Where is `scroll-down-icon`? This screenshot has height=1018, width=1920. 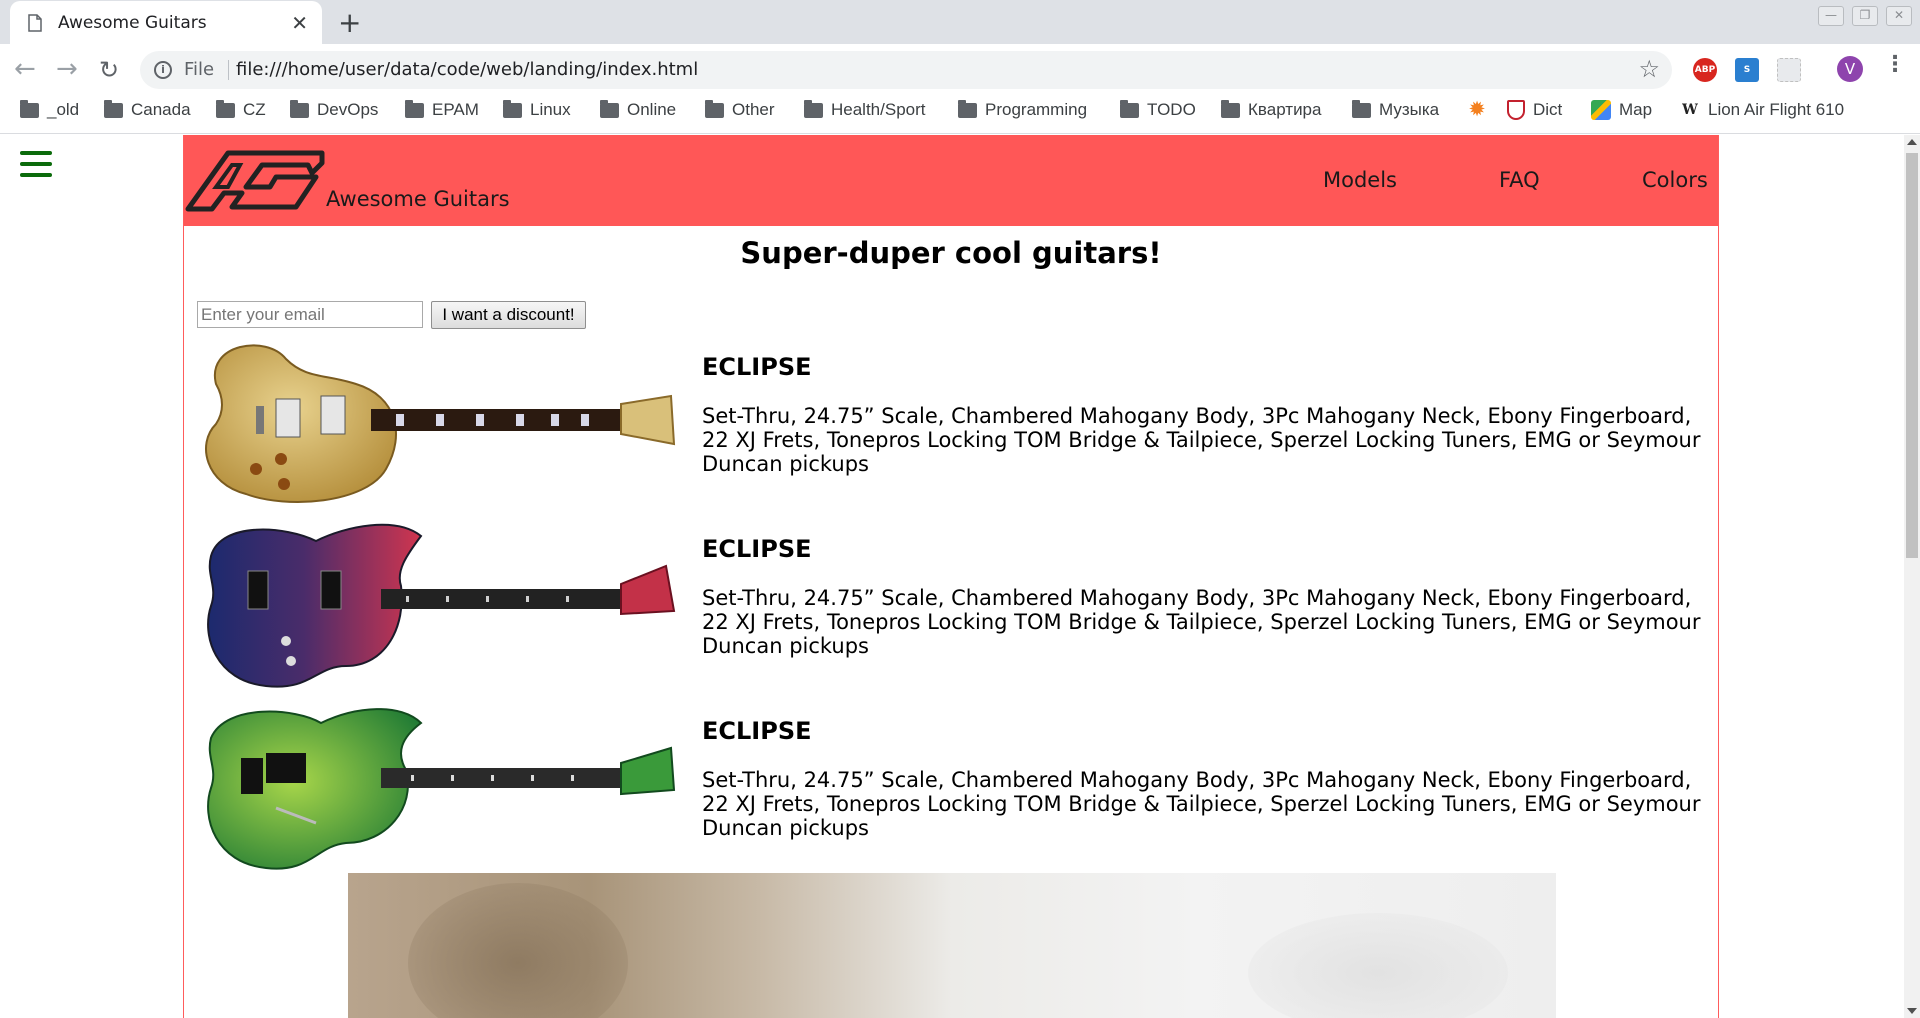
scroll-down-icon is located at coordinates (1912, 1011).